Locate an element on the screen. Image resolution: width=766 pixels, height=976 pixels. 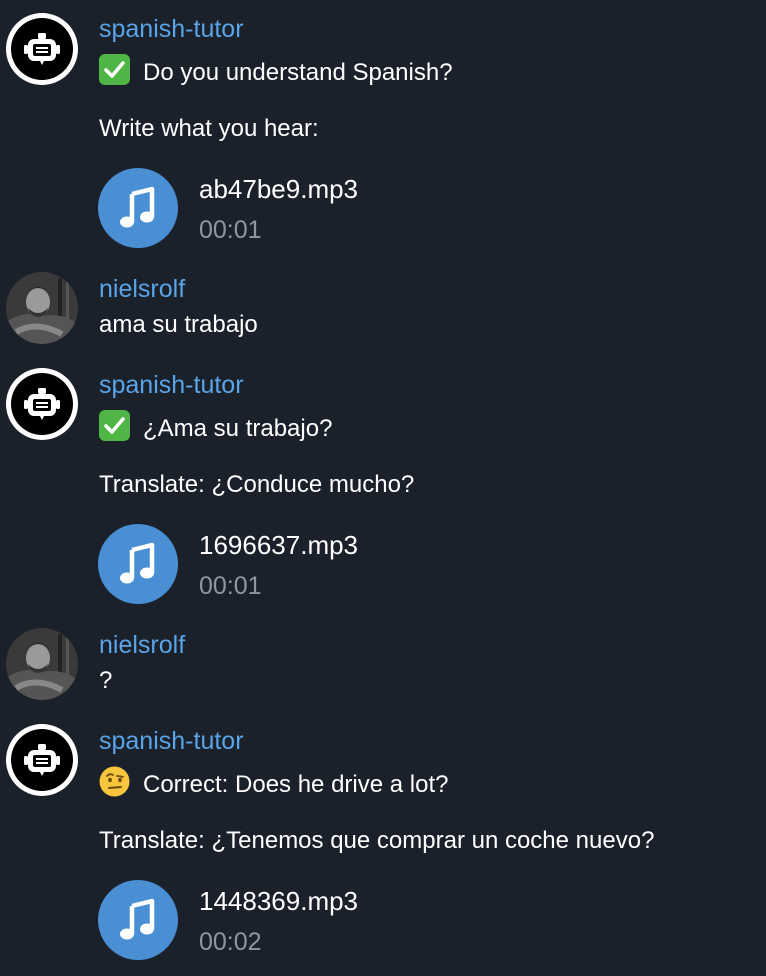
audio-file-name: 1696637.mp3 is located at coordinates (279, 545).